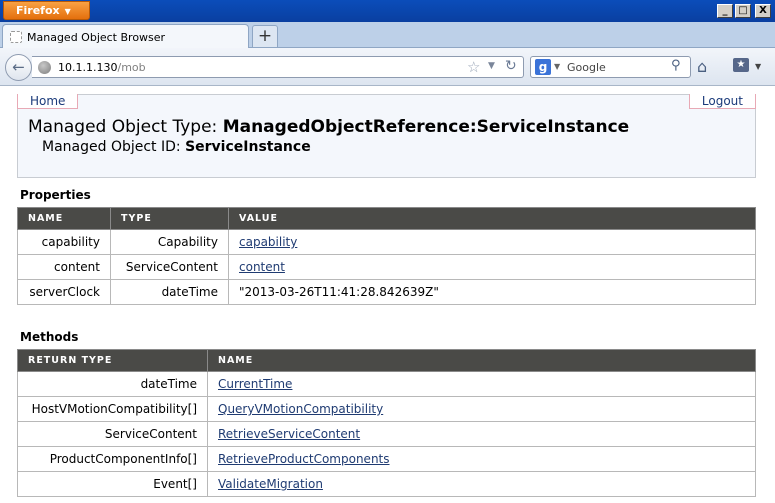 This screenshot has width=775, height=503. I want to click on method-name: ValidateMigration, so click(481, 484).